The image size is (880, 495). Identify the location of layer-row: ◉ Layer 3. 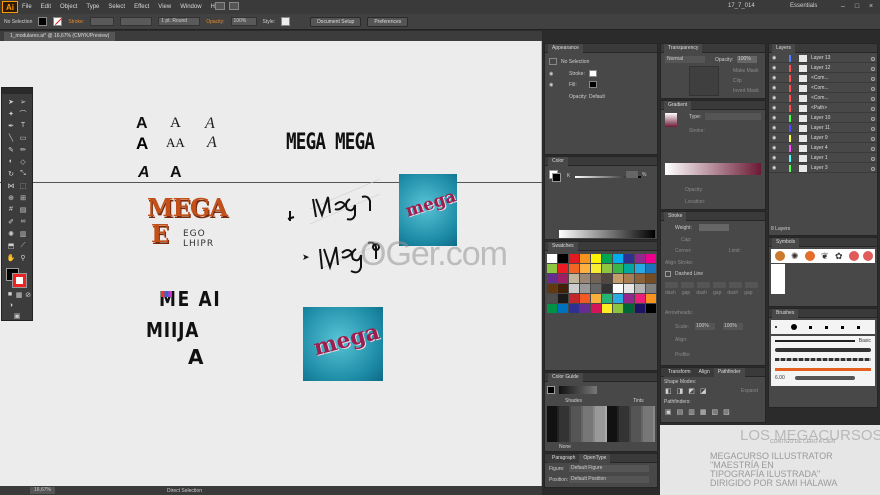
(823, 168).